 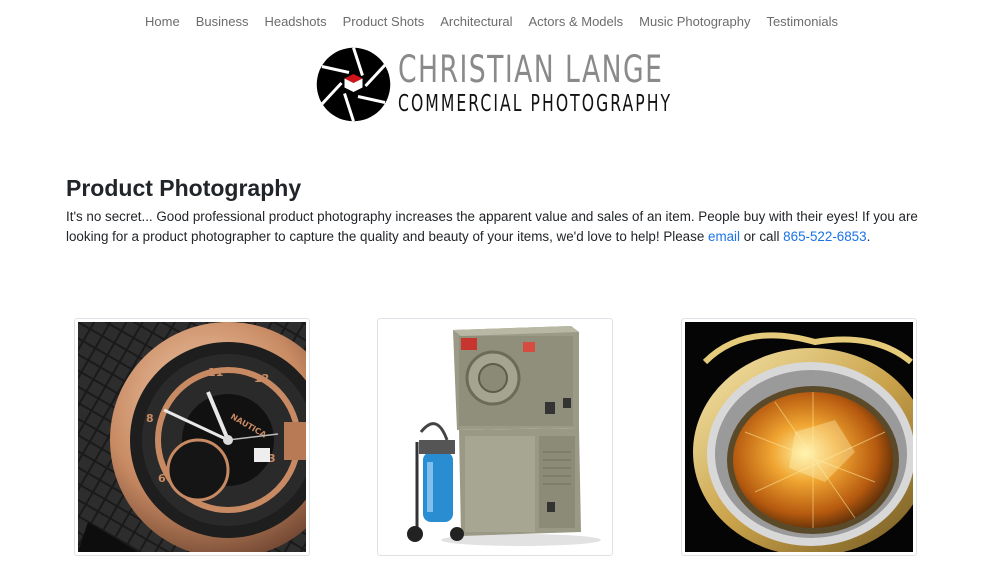 I want to click on gallery-item-watch: 11 12 3 8 6 NAUTICA, so click(x=192, y=437).